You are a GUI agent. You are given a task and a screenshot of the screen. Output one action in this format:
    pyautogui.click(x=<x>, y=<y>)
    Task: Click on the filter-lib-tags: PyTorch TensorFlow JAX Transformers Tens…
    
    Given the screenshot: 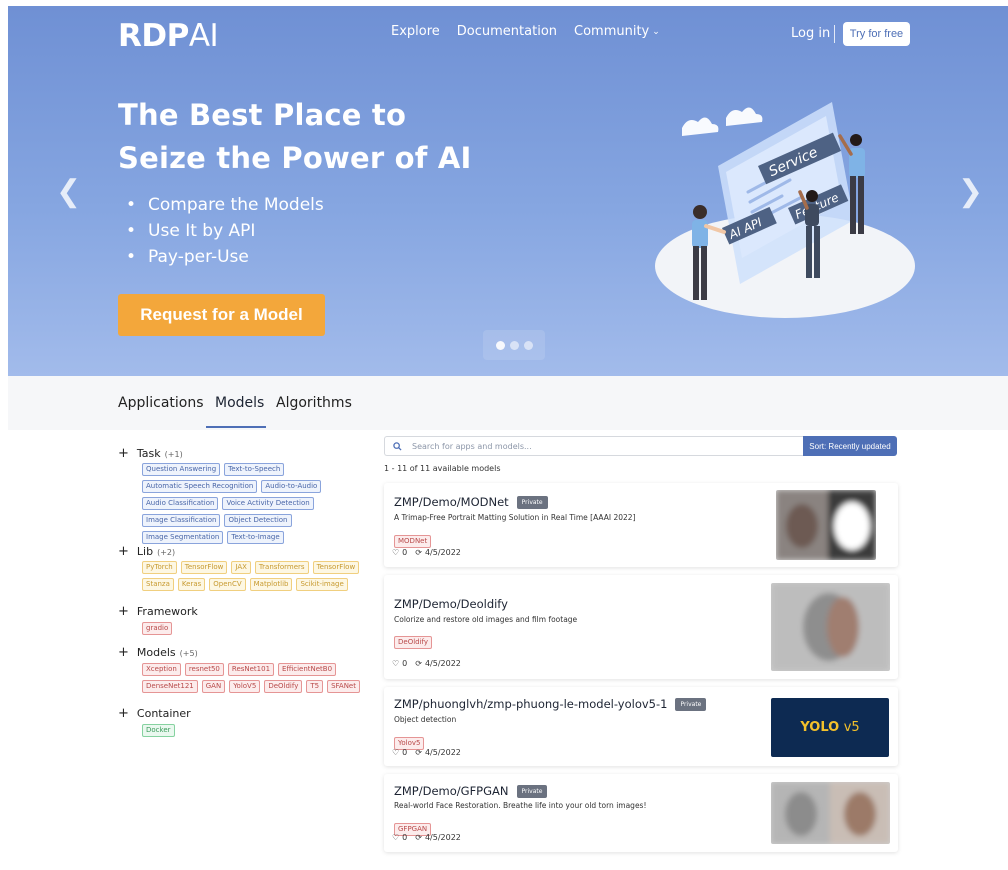 What is the action you would take?
    pyautogui.click(x=258, y=576)
    